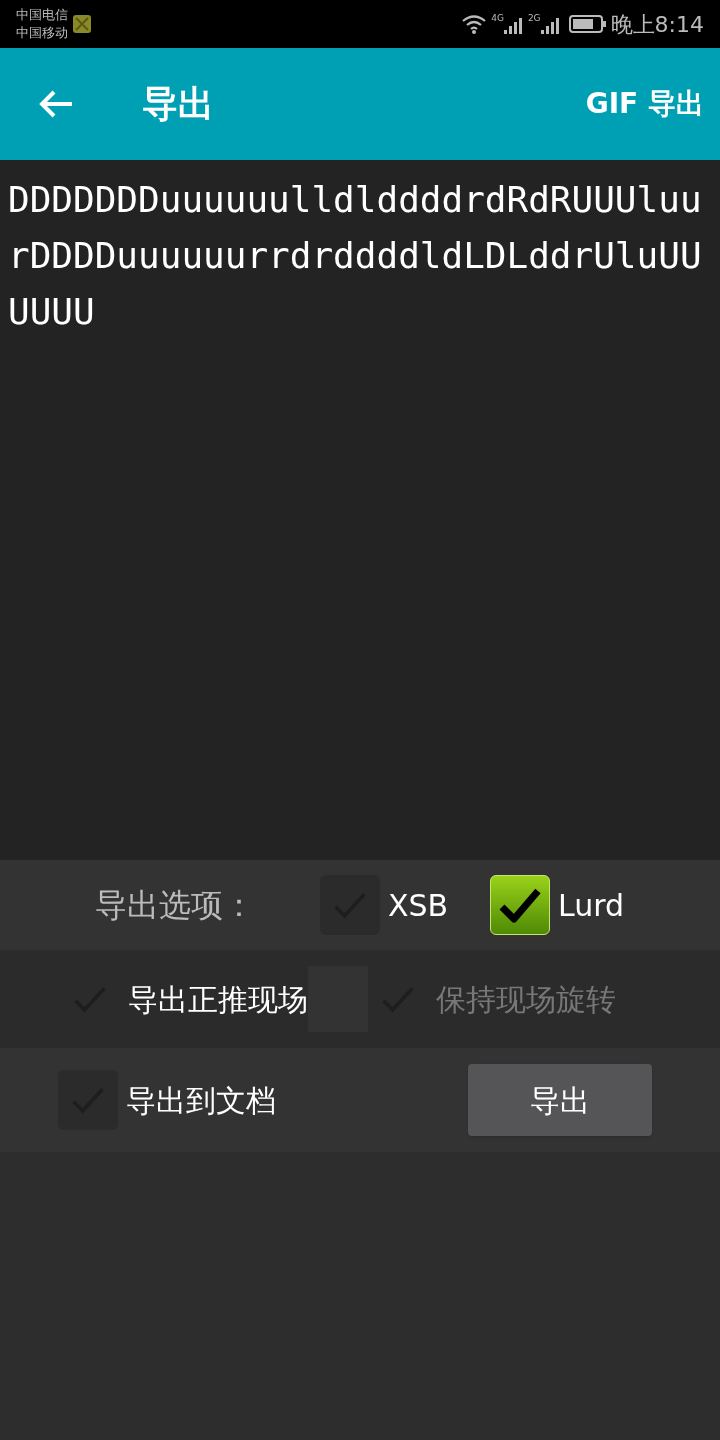 This screenshot has width=720, height=1440. What do you see at coordinates (178, 104) in the screenshot?
I see `screen-title: 导出` at bounding box center [178, 104].